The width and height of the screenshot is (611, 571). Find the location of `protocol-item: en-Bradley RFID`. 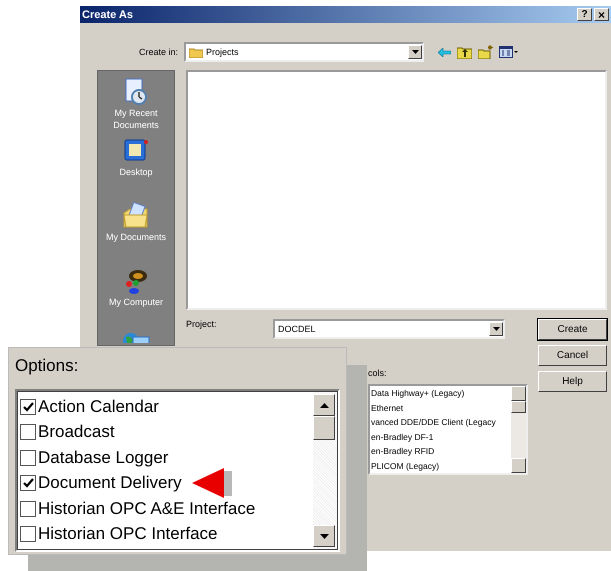

protocol-item: en-Bradley RFID is located at coordinates (402, 451).